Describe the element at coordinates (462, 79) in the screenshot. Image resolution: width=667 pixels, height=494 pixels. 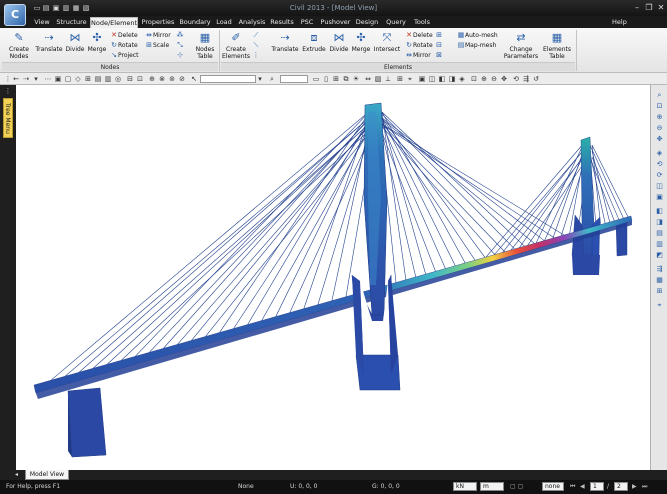
I see `view-iso-icon: ◈` at that location.